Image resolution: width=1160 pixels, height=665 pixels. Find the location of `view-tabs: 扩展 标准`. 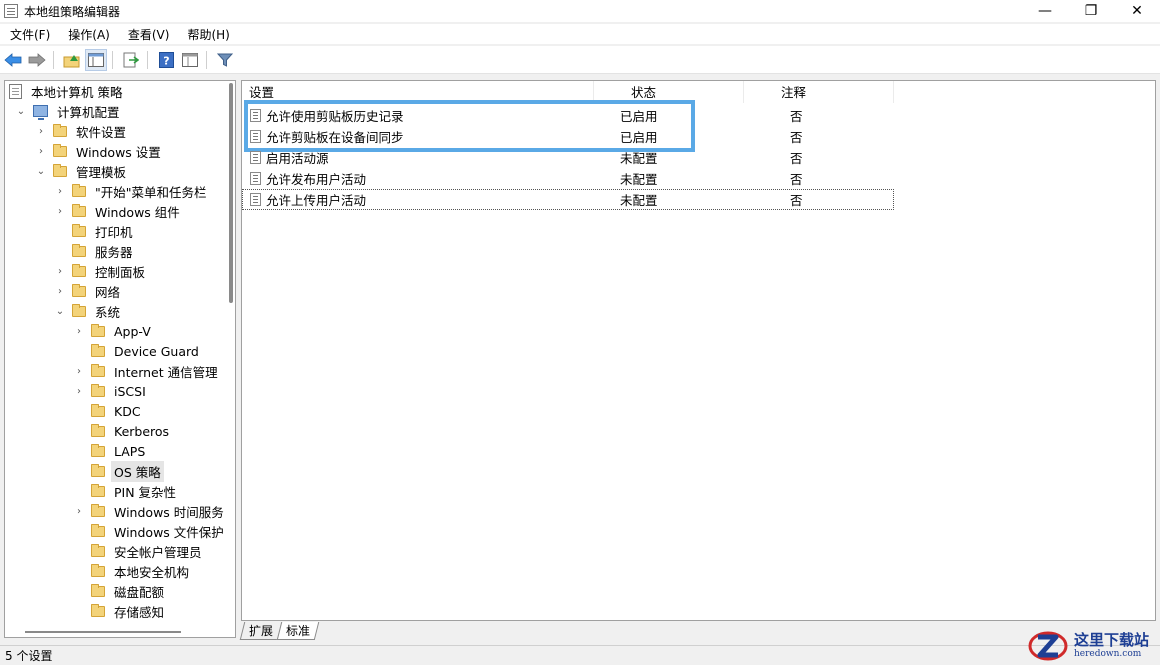

view-tabs: 扩展 标准 is located at coordinates (279, 632).